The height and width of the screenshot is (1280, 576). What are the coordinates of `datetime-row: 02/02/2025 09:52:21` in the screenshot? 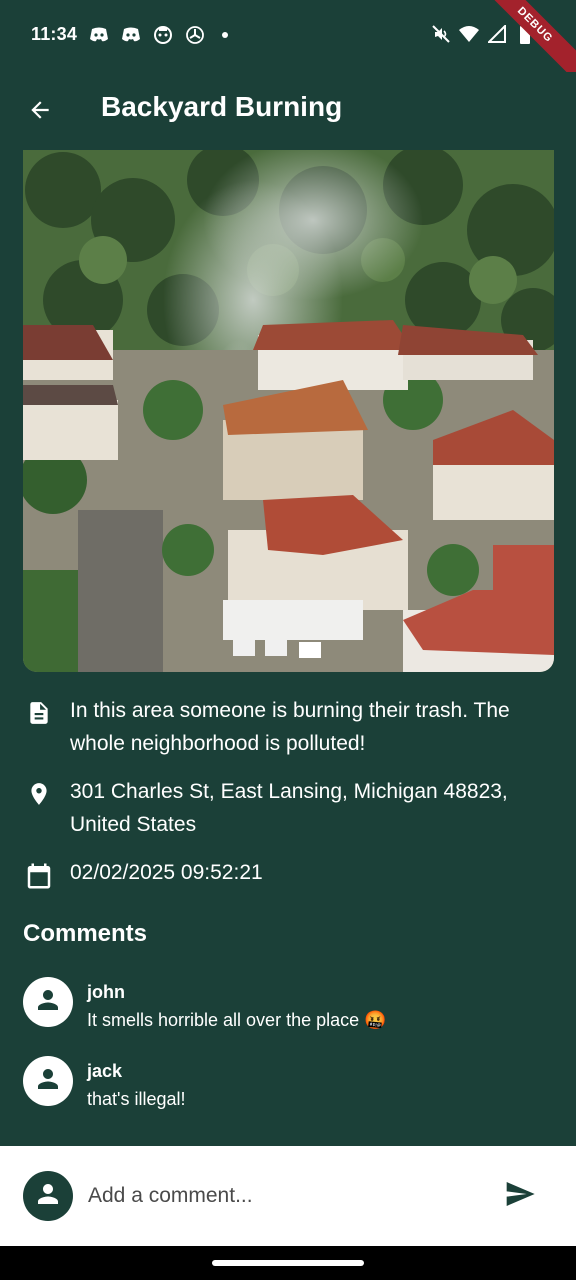 It's located at (293, 874).